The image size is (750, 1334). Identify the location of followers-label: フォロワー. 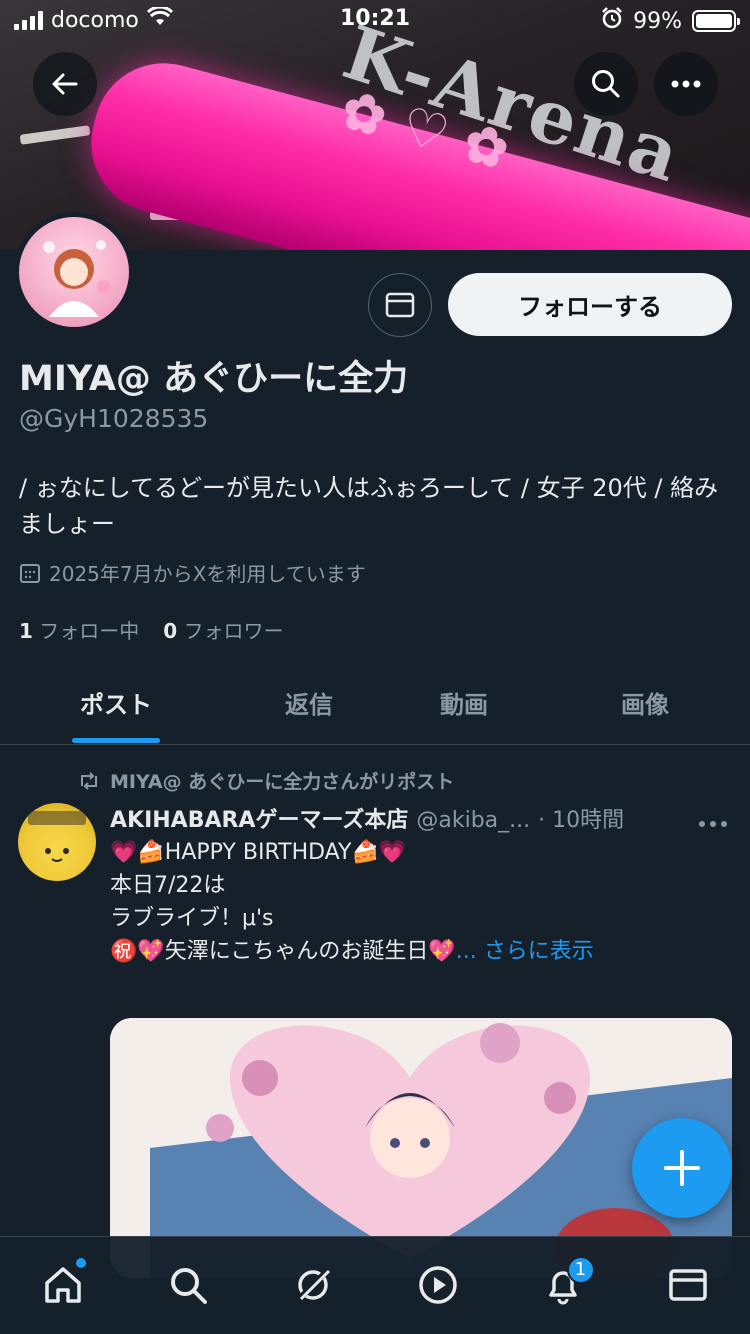
(233, 631).